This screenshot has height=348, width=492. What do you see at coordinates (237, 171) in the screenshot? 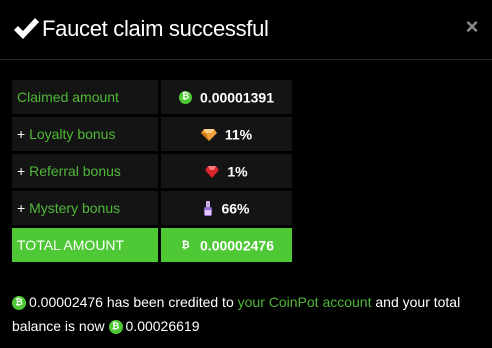
I see `referral-bonus-value: 1%` at bounding box center [237, 171].